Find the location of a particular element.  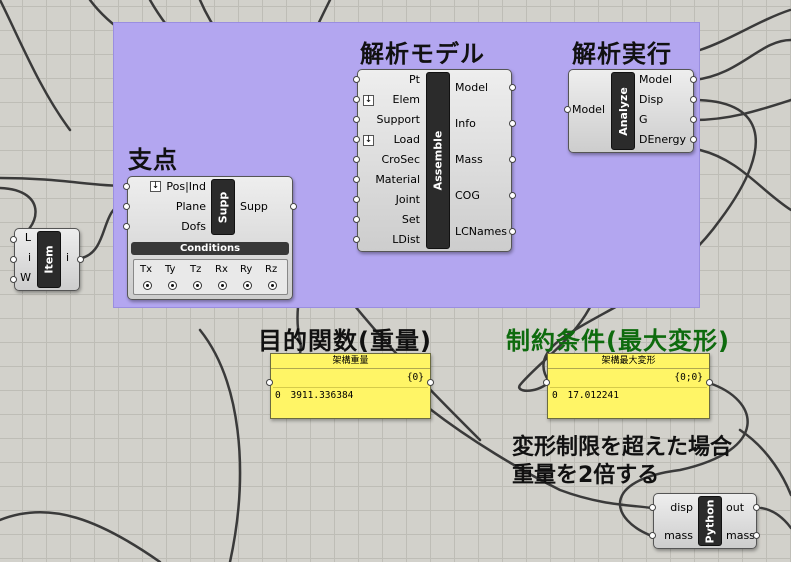

output-i: i is located at coordinates (68, 257).